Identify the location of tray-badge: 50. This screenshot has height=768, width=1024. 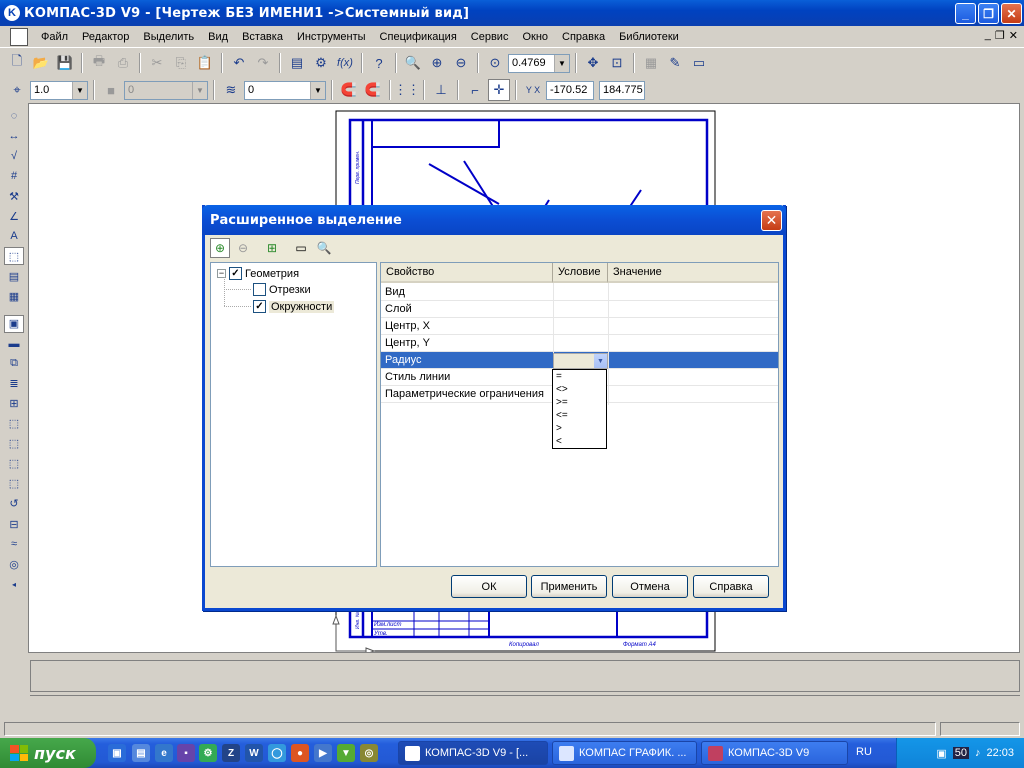
(960, 753).